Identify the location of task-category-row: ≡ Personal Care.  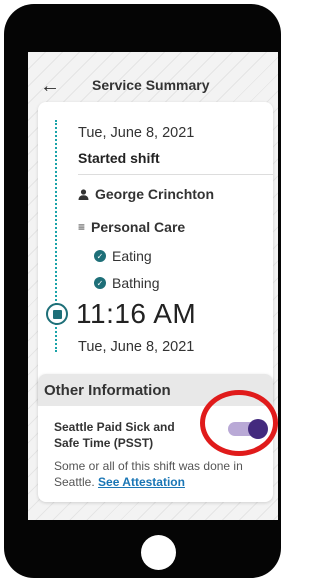
(131, 227).